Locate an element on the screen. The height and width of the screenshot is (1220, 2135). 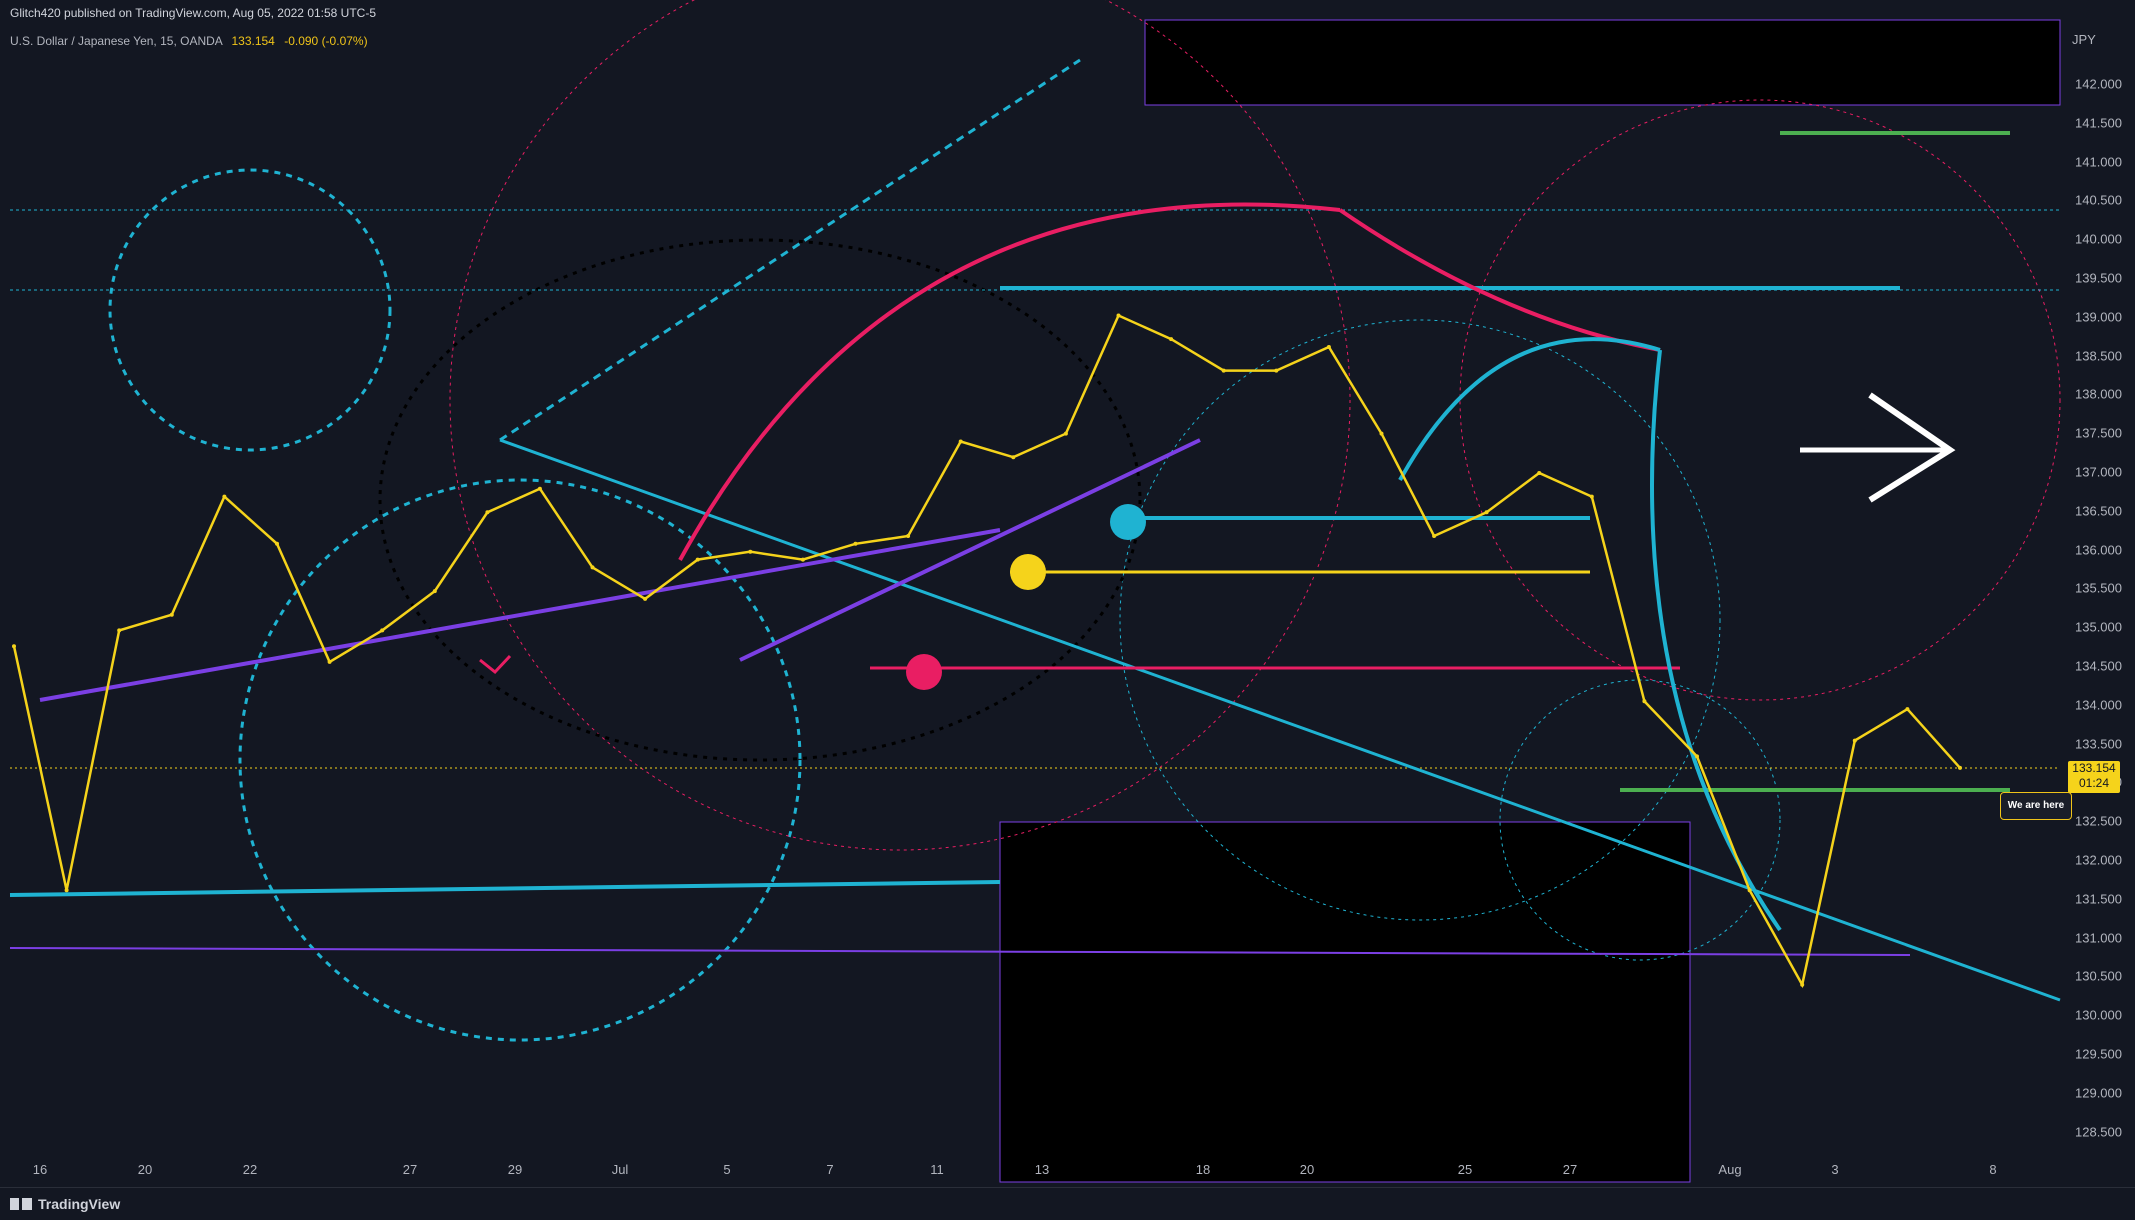
y-tick-label: 140.000 is located at coordinates (2098, 239).